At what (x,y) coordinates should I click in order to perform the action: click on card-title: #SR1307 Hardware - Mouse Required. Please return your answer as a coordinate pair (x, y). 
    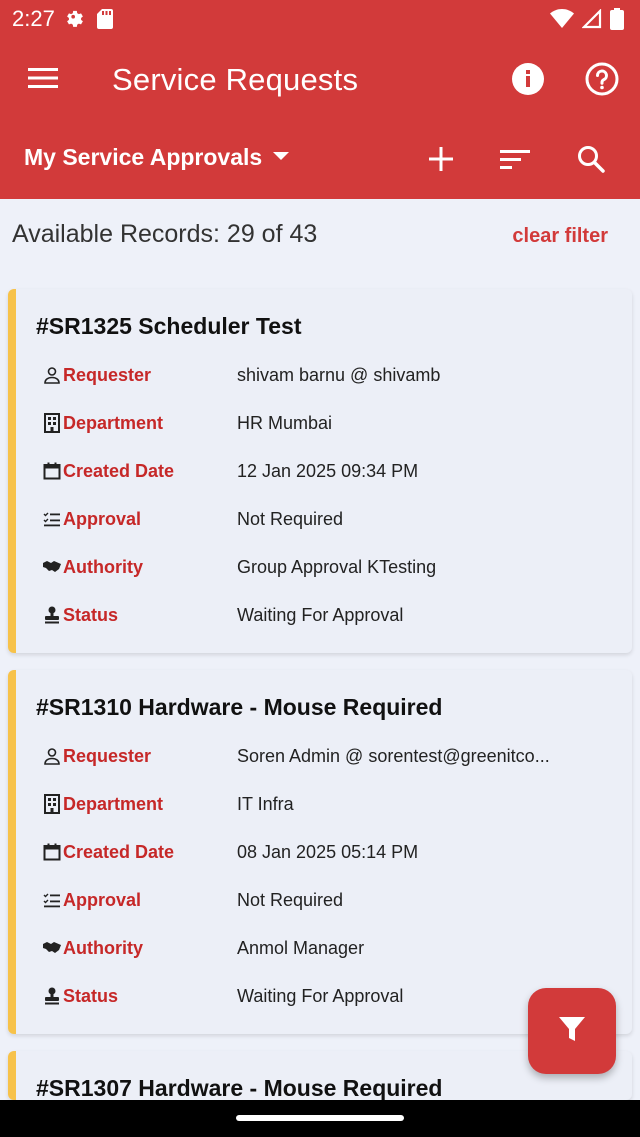
    Looking at the image, I should click on (239, 1087).